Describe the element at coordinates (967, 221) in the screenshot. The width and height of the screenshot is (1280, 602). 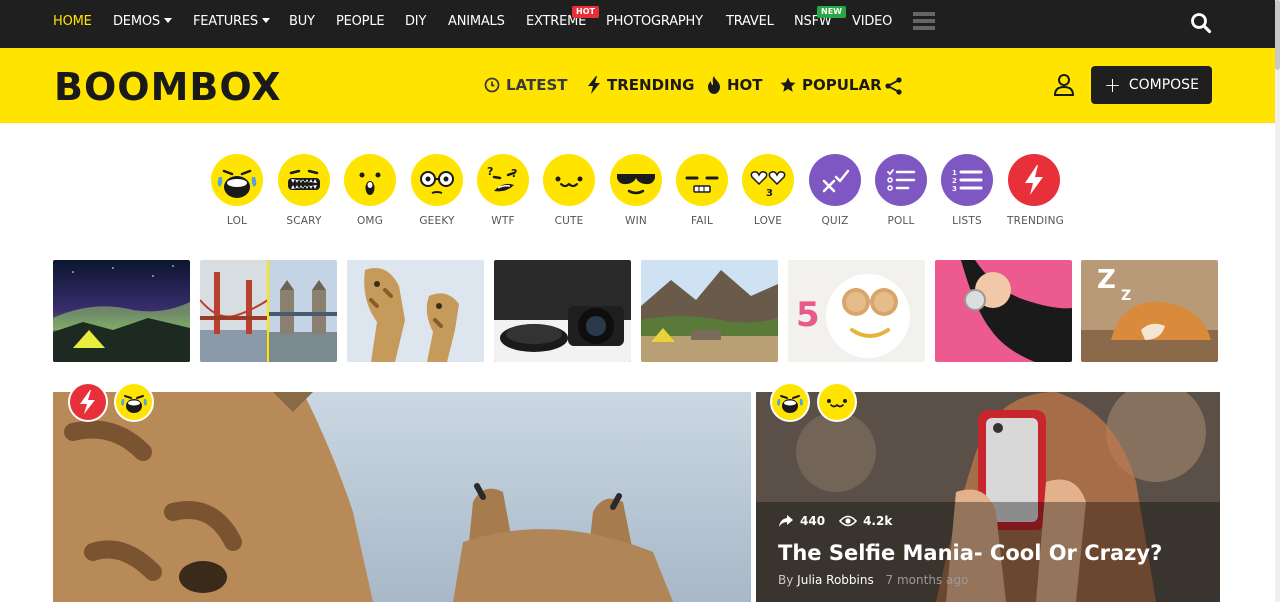
I see `reaction-lists-label: LISTS` at that location.